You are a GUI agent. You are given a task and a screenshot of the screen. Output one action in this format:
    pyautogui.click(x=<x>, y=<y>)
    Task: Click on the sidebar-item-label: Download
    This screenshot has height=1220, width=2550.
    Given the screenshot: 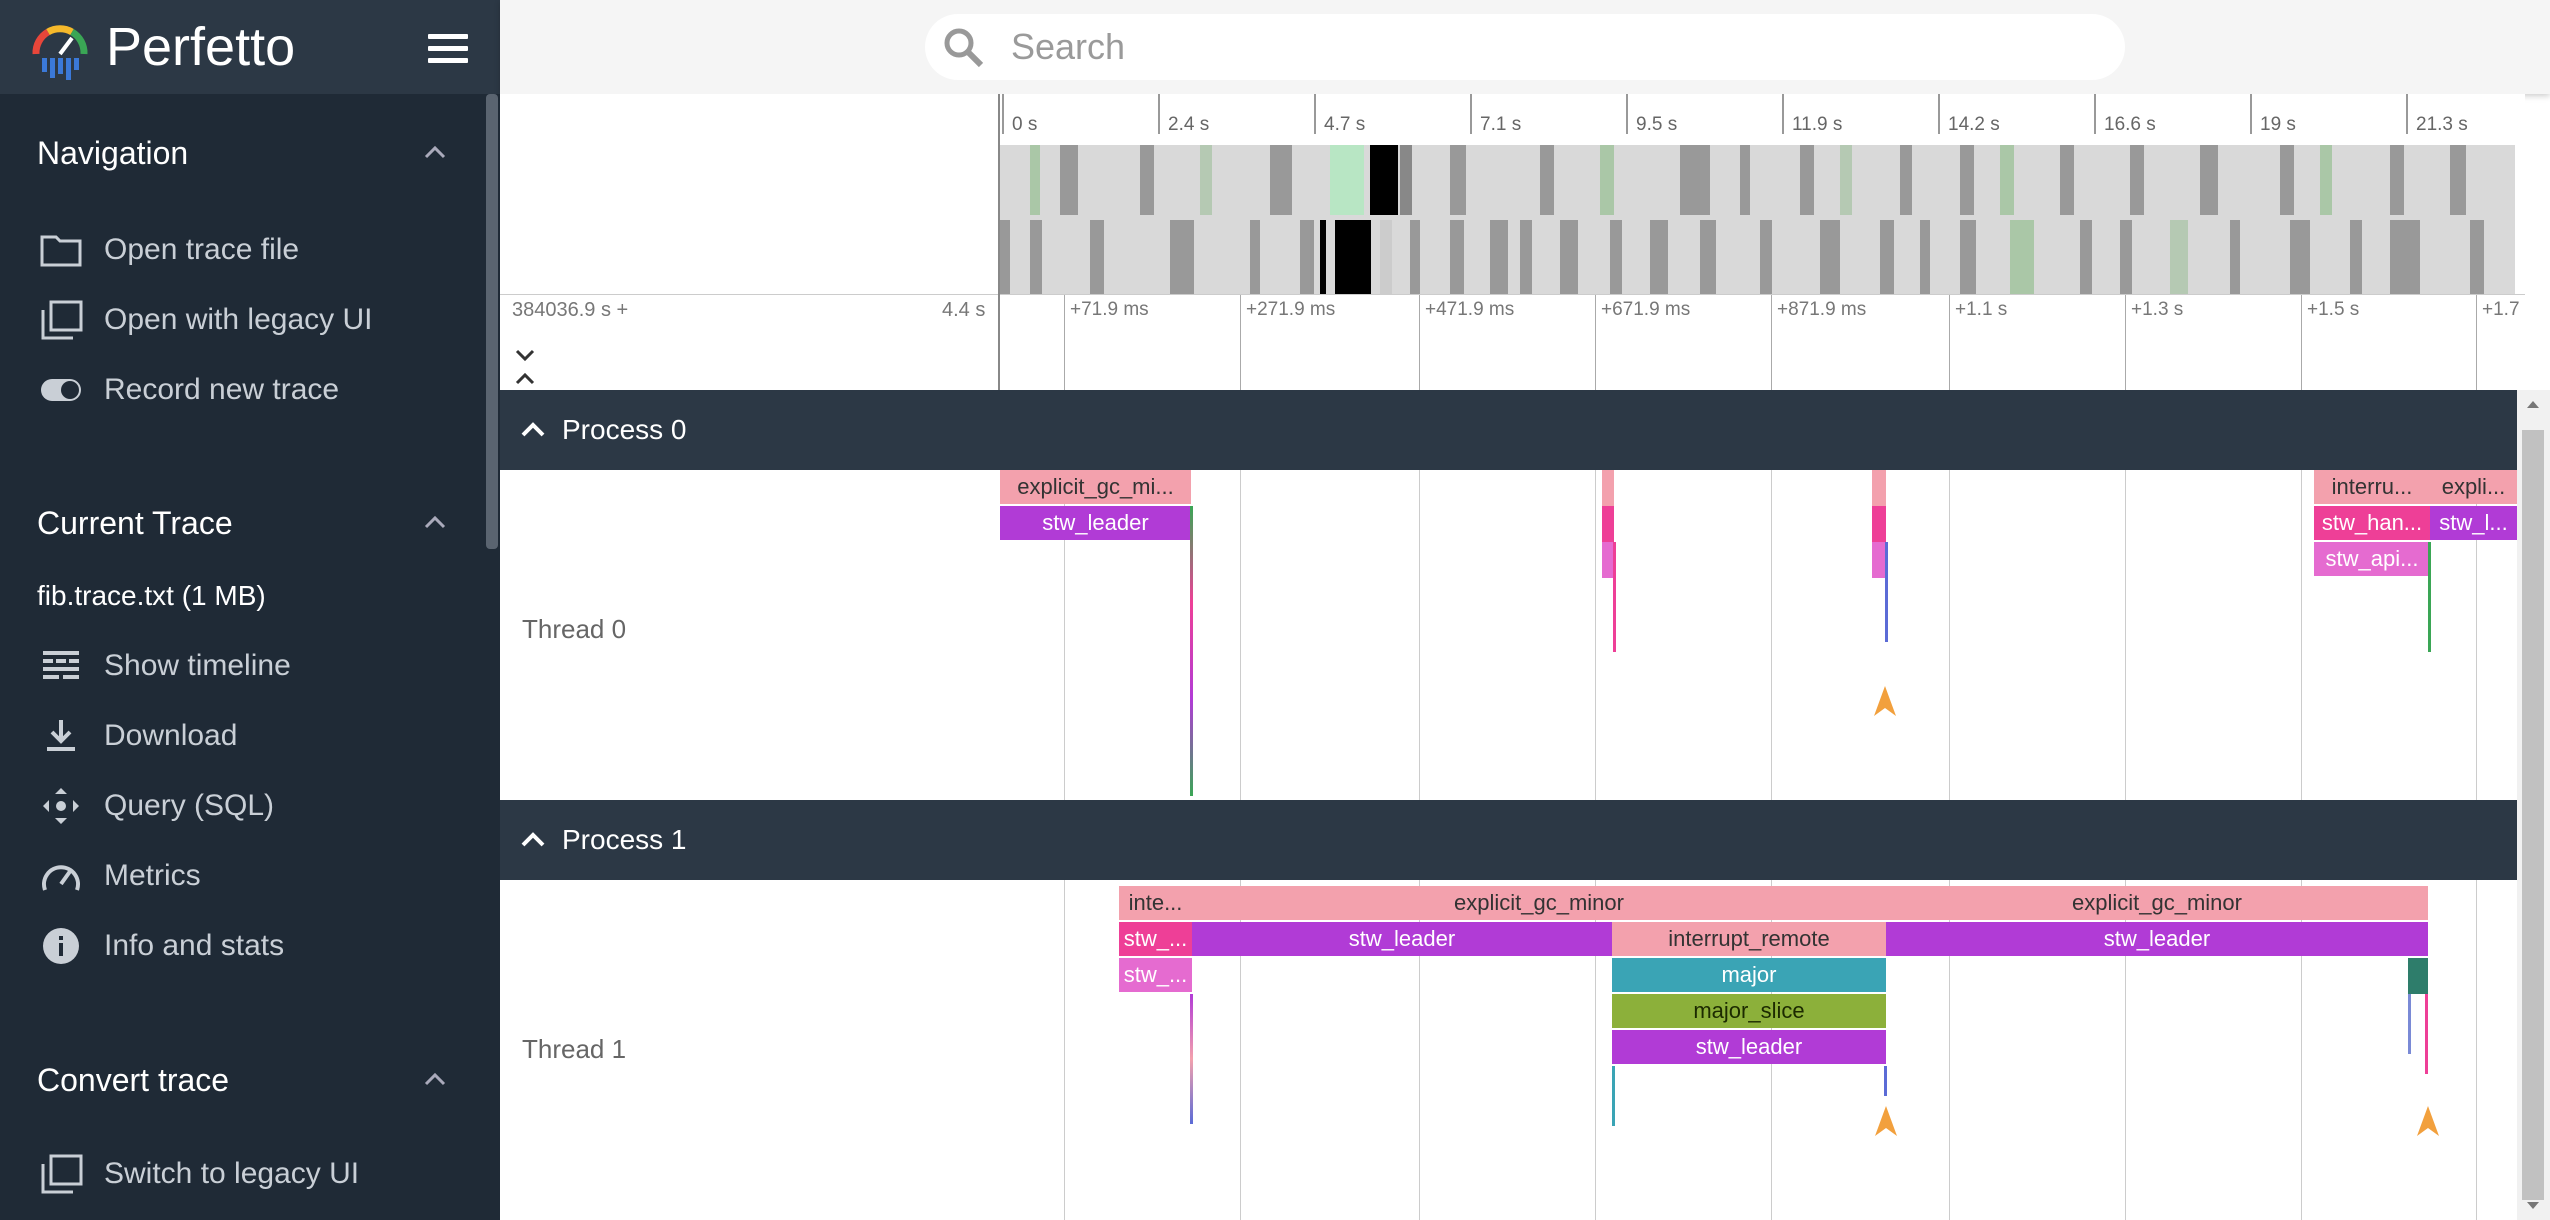 What is the action you would take?
    pyautogui.click(x=171, y=735)
    